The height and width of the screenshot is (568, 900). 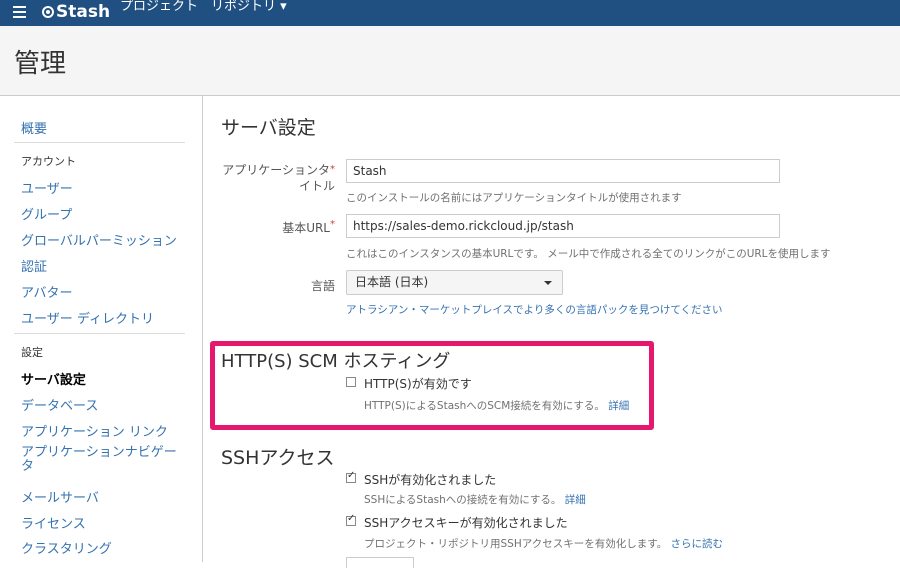 What do you see at coordinates (83, 12) in the screenshot?
I see `brand-name: Stash` at bounding box center [83, 12].